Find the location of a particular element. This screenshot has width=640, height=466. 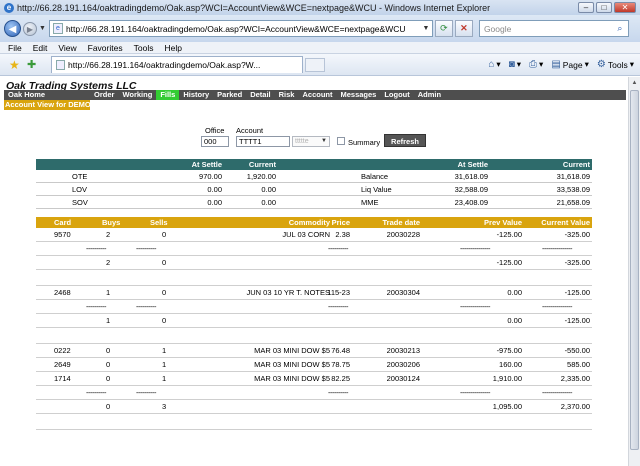

command-bar: ⌂ ▾ ◙ ▾ ⎙ ▾ ▤ Page ▾ ⚙ Tools ▾ is located at coordinates (561, 64).